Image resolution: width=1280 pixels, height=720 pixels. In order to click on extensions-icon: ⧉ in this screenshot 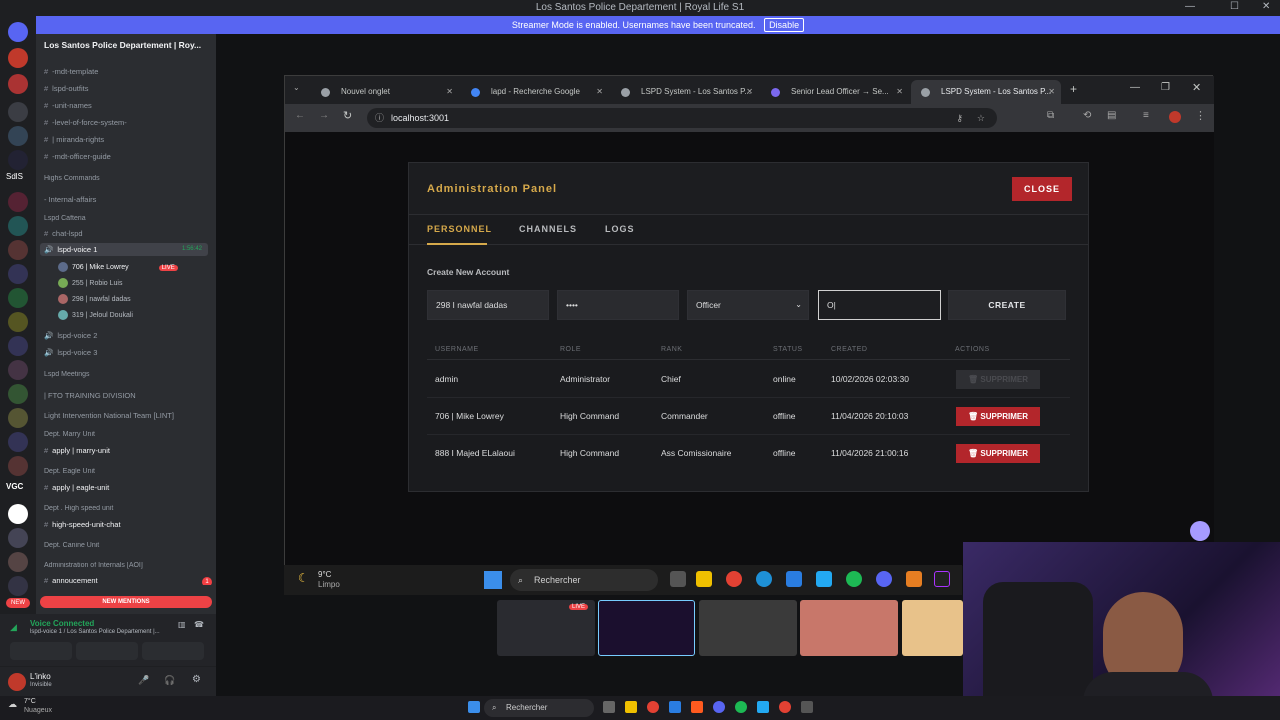, I will do `click(1050, 115)`.